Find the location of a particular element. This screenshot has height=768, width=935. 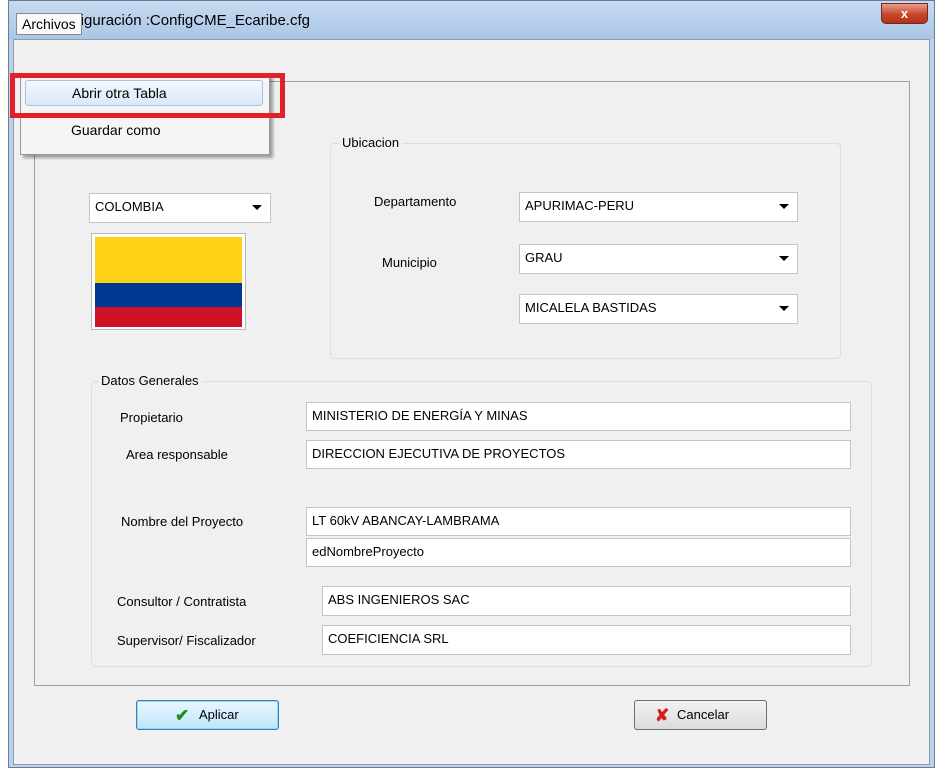

flag-band-blue is located at coordinates (168, 295).